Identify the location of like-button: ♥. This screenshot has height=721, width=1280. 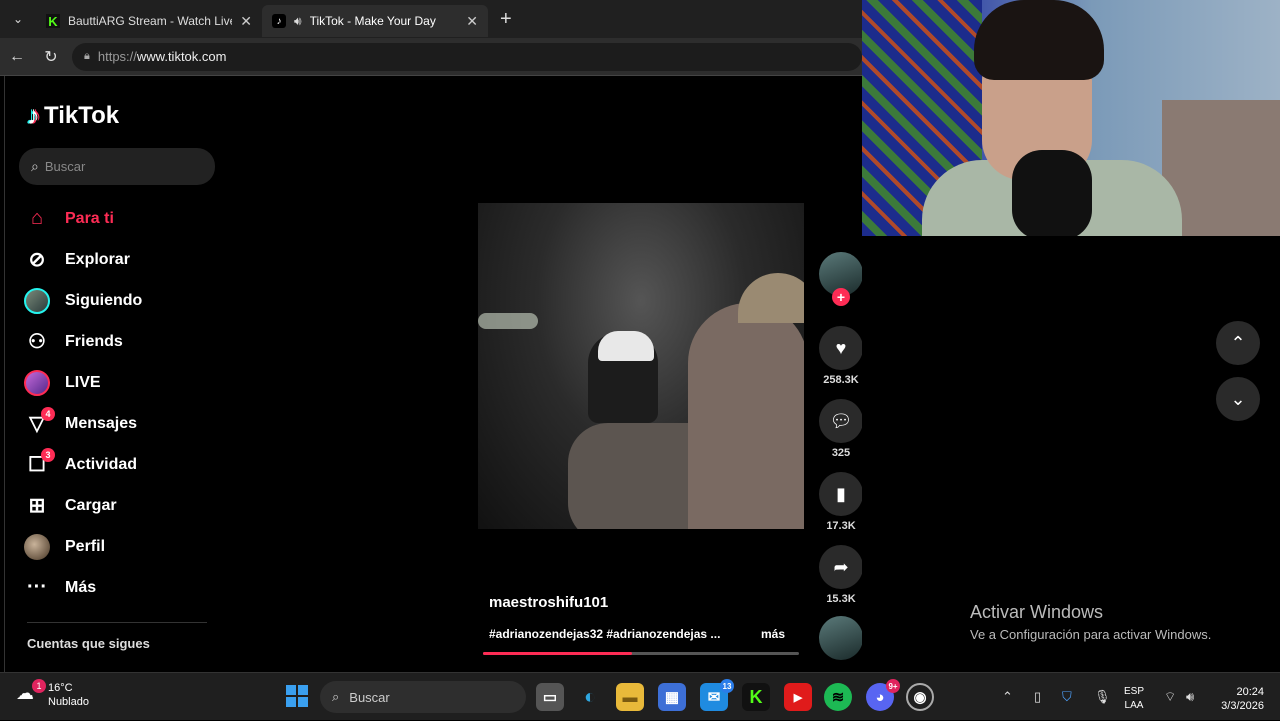
(840, 348).